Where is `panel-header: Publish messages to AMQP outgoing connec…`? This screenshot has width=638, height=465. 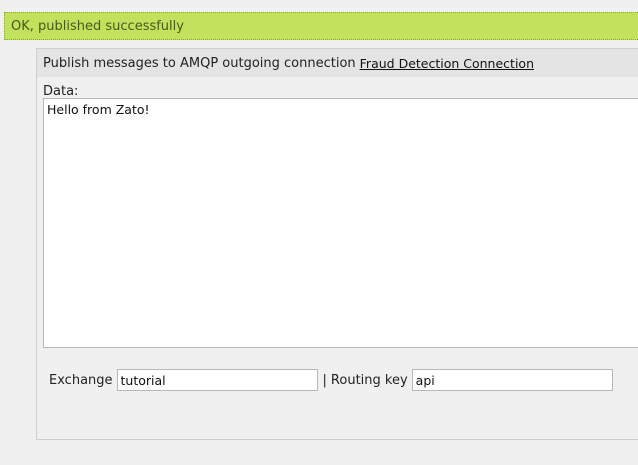 panel-header: Publish messages to AMQP outgoing connec… is located at coordinates (337, 63).